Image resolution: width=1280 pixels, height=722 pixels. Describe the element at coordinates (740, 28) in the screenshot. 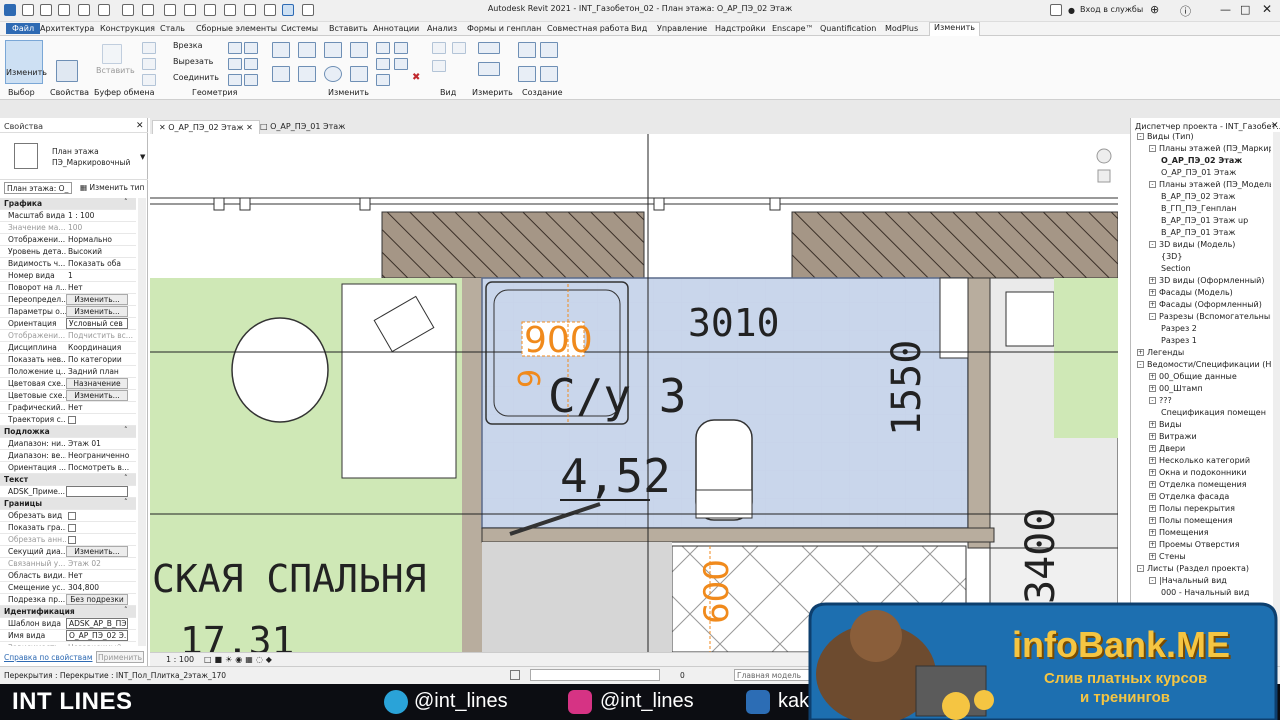

I see `tab-13: Надстройки` at that location.